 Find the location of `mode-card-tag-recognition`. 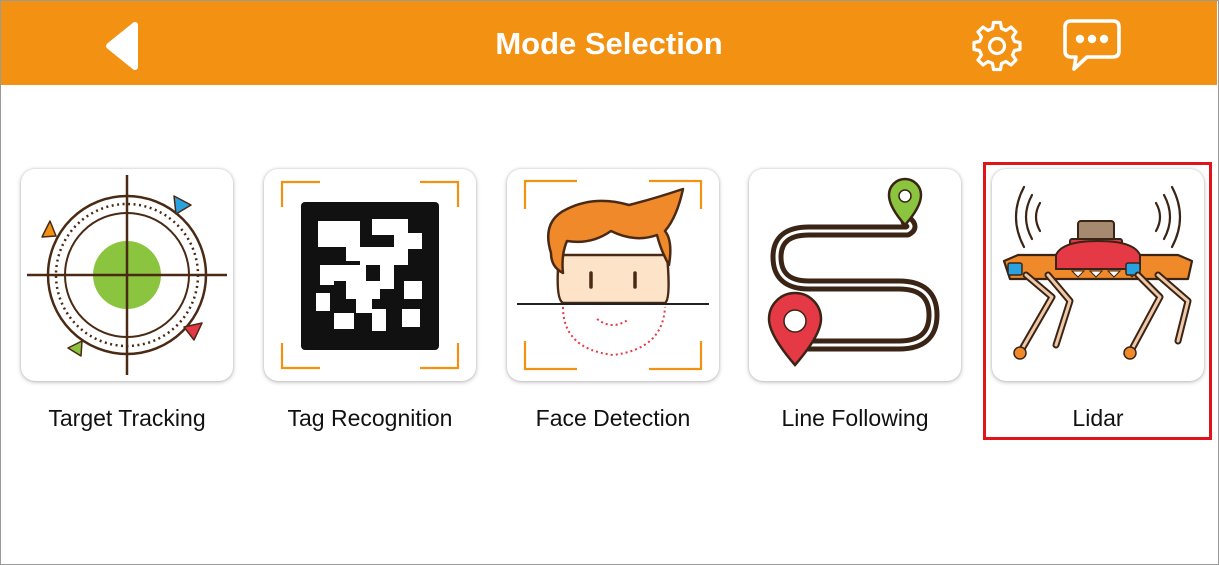

mode-card-tag-recognition is located at coordinates (370, 275).